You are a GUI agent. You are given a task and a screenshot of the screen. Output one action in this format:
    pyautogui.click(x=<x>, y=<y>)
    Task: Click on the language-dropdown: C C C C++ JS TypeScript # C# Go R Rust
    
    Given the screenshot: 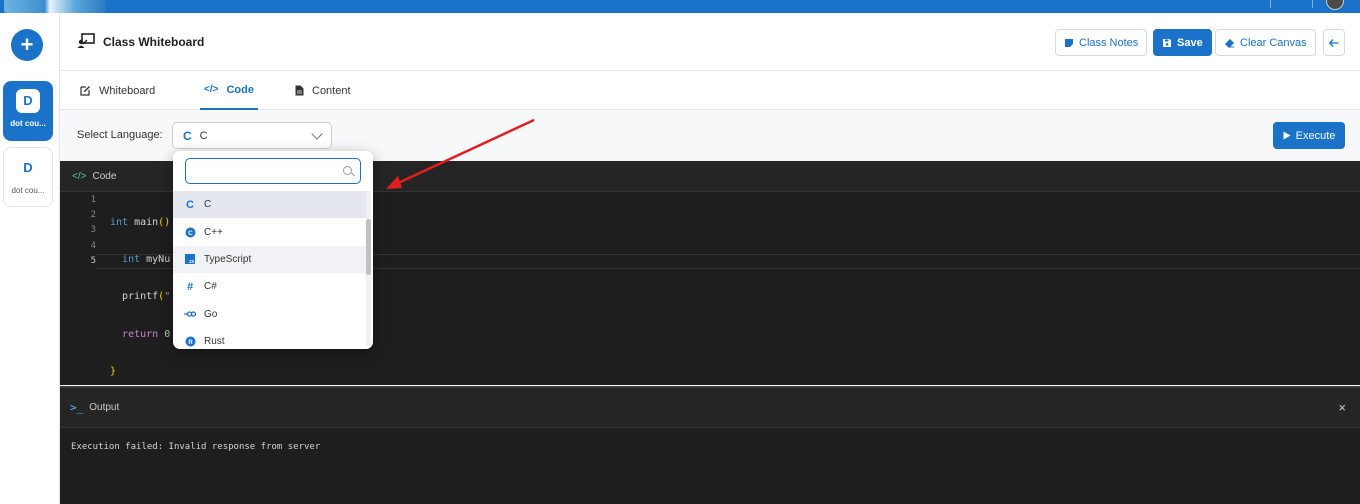 What is the action you would take?
    pyautogui.click(x=273, y=250)
    